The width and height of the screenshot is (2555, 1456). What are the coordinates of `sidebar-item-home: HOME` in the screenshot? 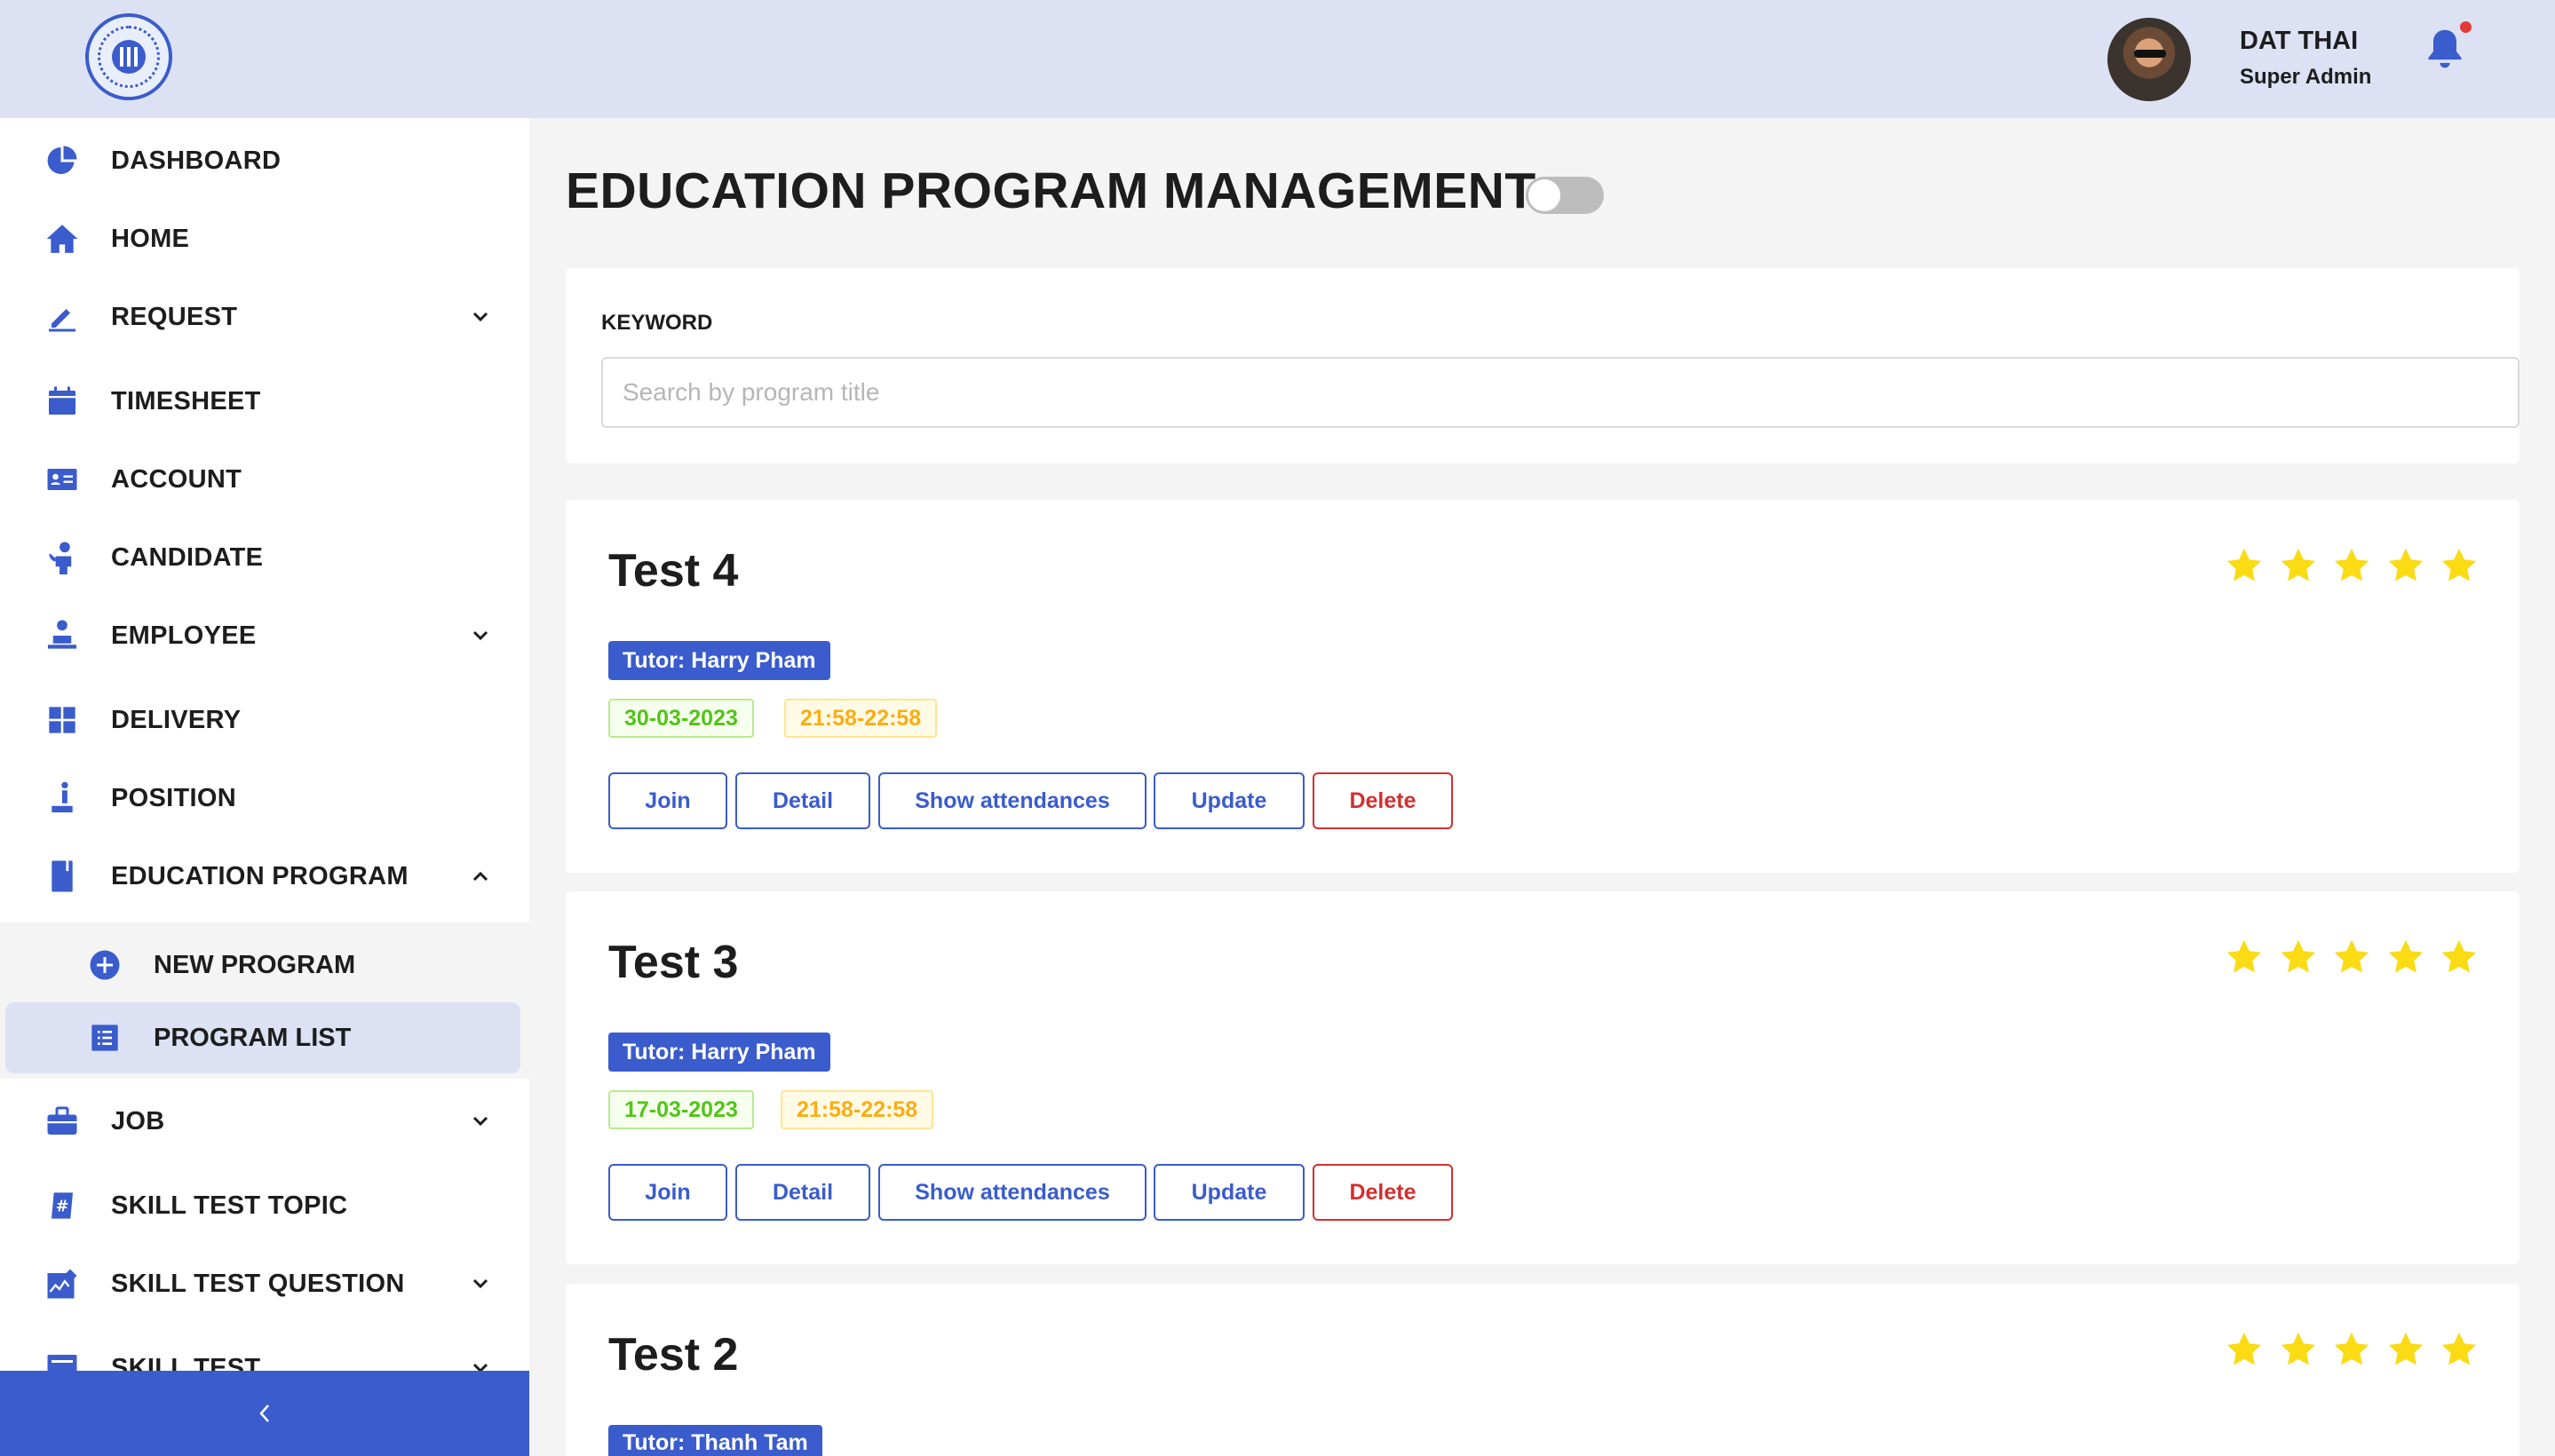 It's located at (264, 239).